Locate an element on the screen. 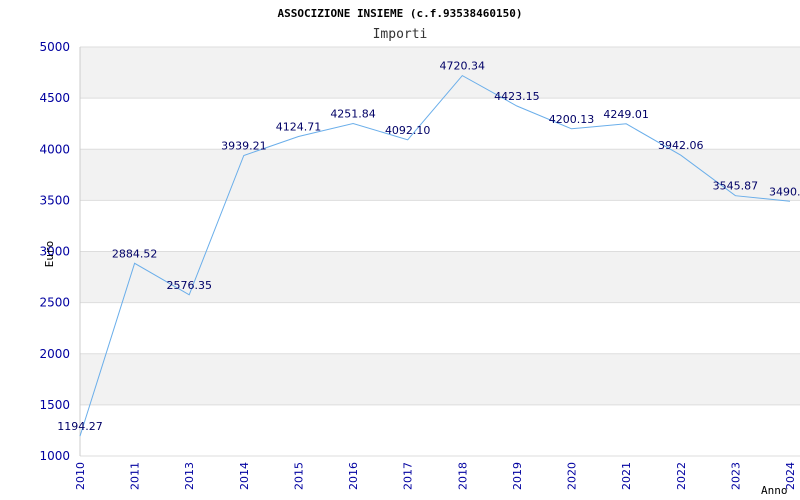  data-label: 2576.35 is located at coordinates (189, 285).